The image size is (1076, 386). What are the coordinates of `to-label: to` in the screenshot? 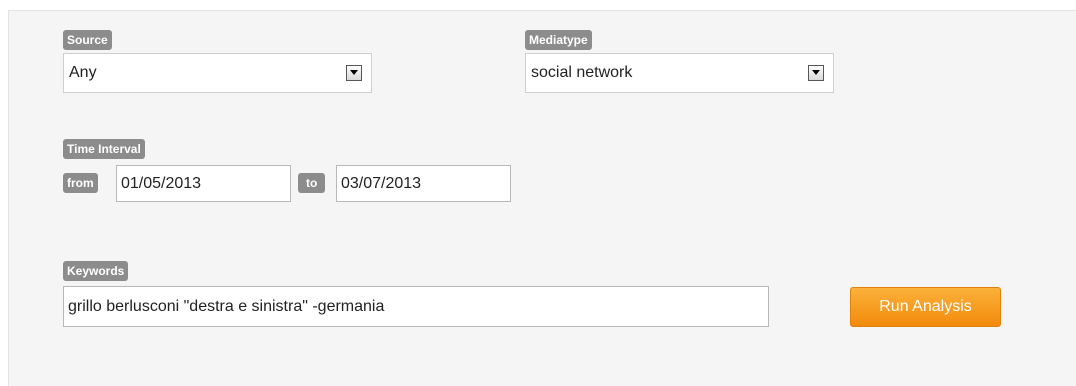 It's located at (312, 183).